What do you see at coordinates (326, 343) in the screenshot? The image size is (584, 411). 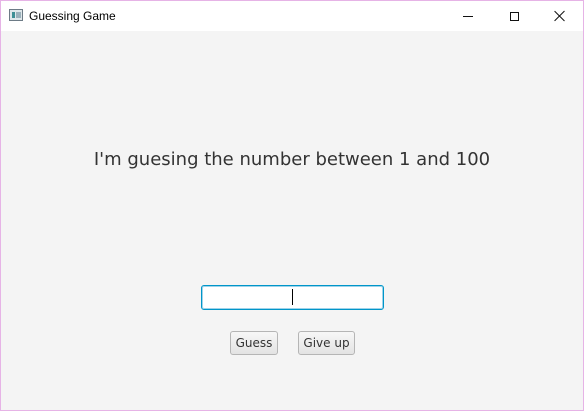 I see `give-up-button: Give up` at bounding box center [326, 343].